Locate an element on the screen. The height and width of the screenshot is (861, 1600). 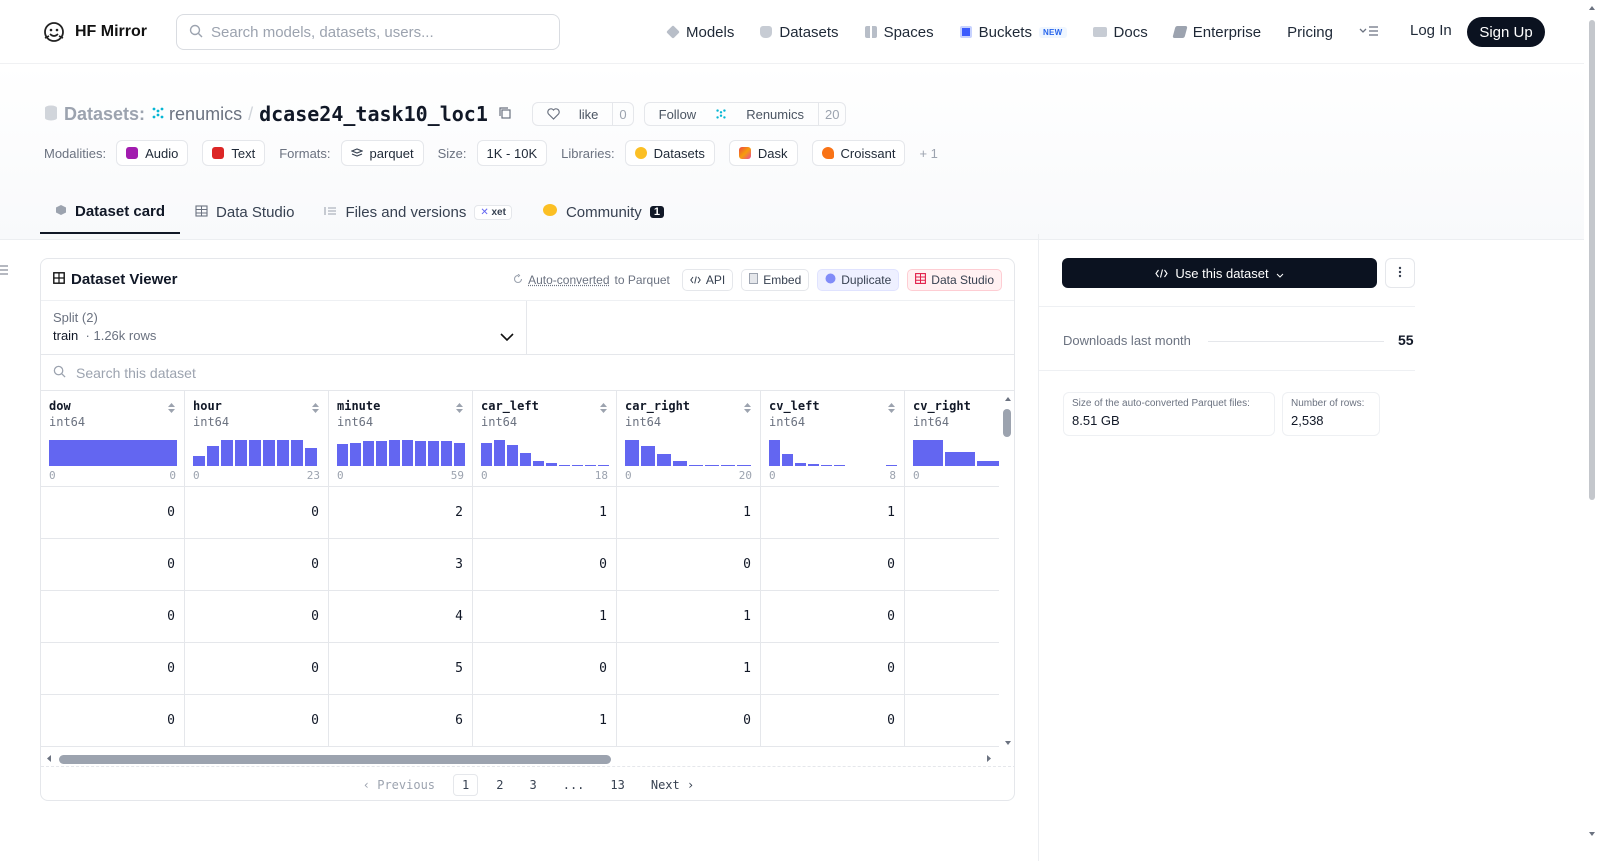
api-button: API is located at coordinates (707, 280).